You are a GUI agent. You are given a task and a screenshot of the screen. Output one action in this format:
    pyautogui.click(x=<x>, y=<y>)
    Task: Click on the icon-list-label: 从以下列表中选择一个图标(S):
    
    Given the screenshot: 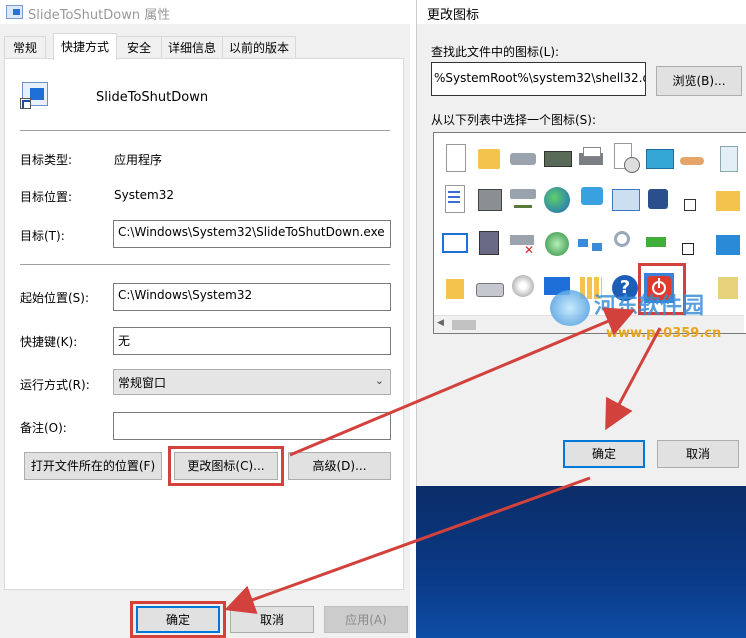 What is the action you would take?
    pyautogui.click(x=514, y=120)
    